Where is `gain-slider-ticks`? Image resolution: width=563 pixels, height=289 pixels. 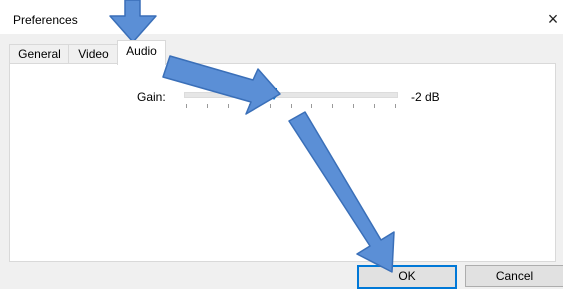
gain-slider-ticks is located at coordinates (291, 107).